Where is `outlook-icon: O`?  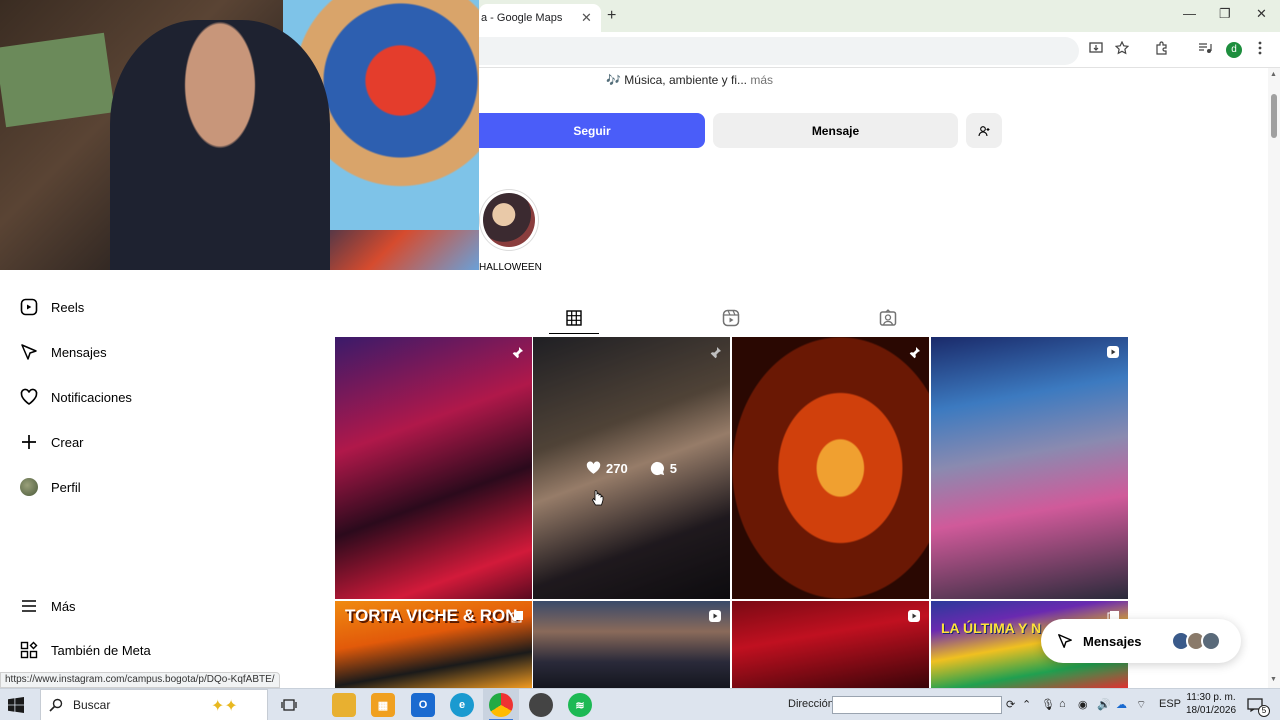
outlook-icon: O is located at coordinates (423, 705).